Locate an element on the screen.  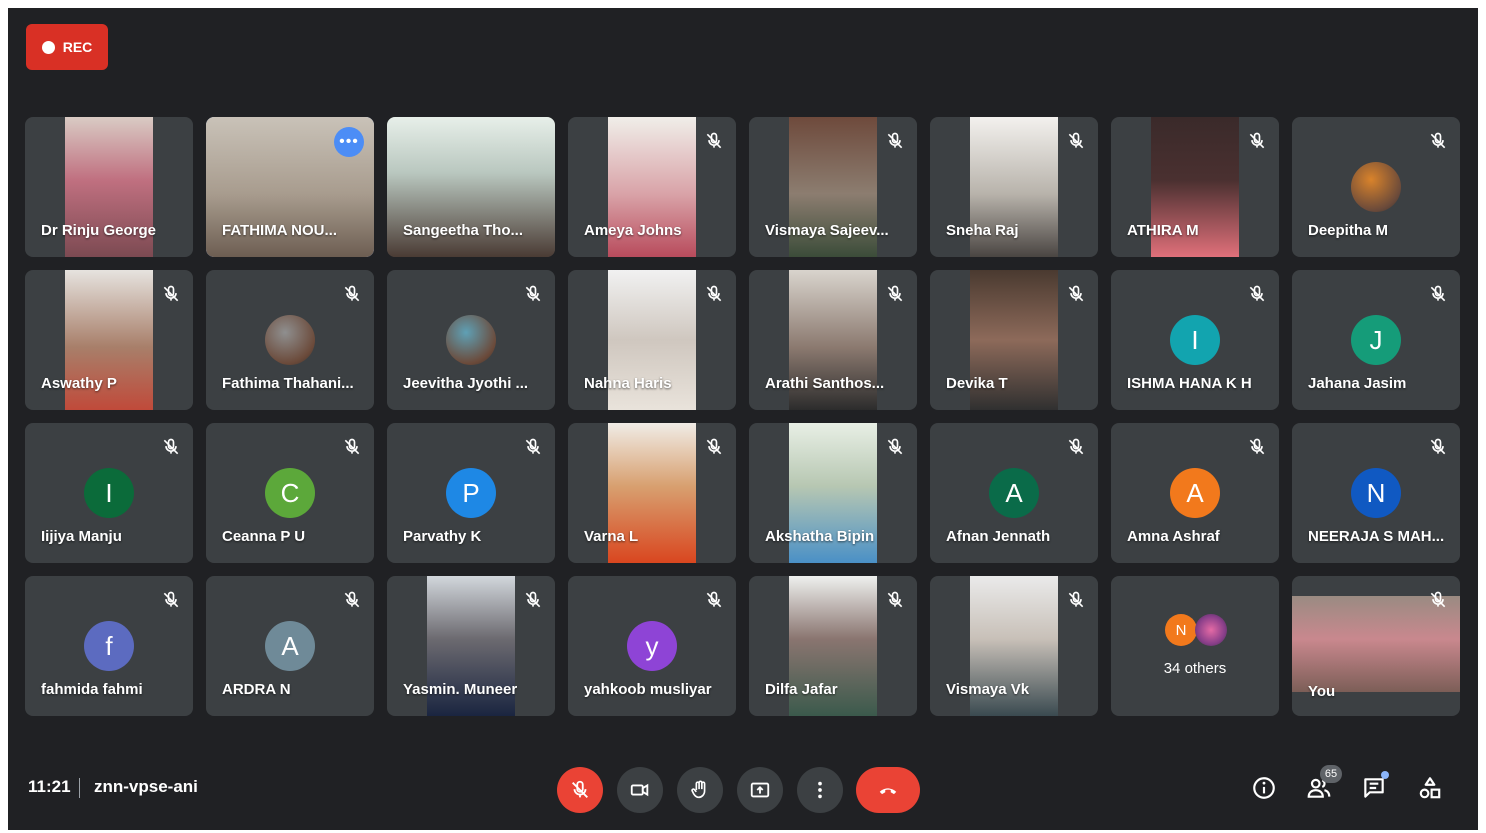
participant-name: Yasmin. Muneer is located at coordinates (460, 689).